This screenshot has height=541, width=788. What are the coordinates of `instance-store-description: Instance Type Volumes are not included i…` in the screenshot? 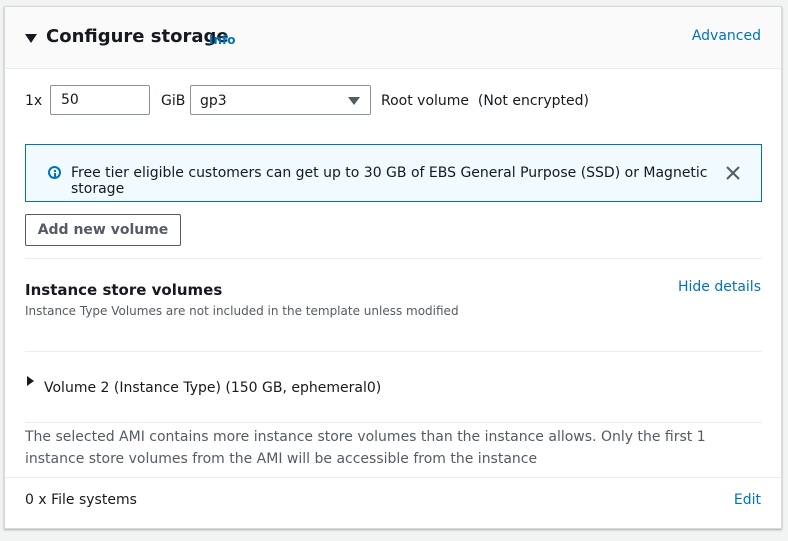 It's located at (242, 311).